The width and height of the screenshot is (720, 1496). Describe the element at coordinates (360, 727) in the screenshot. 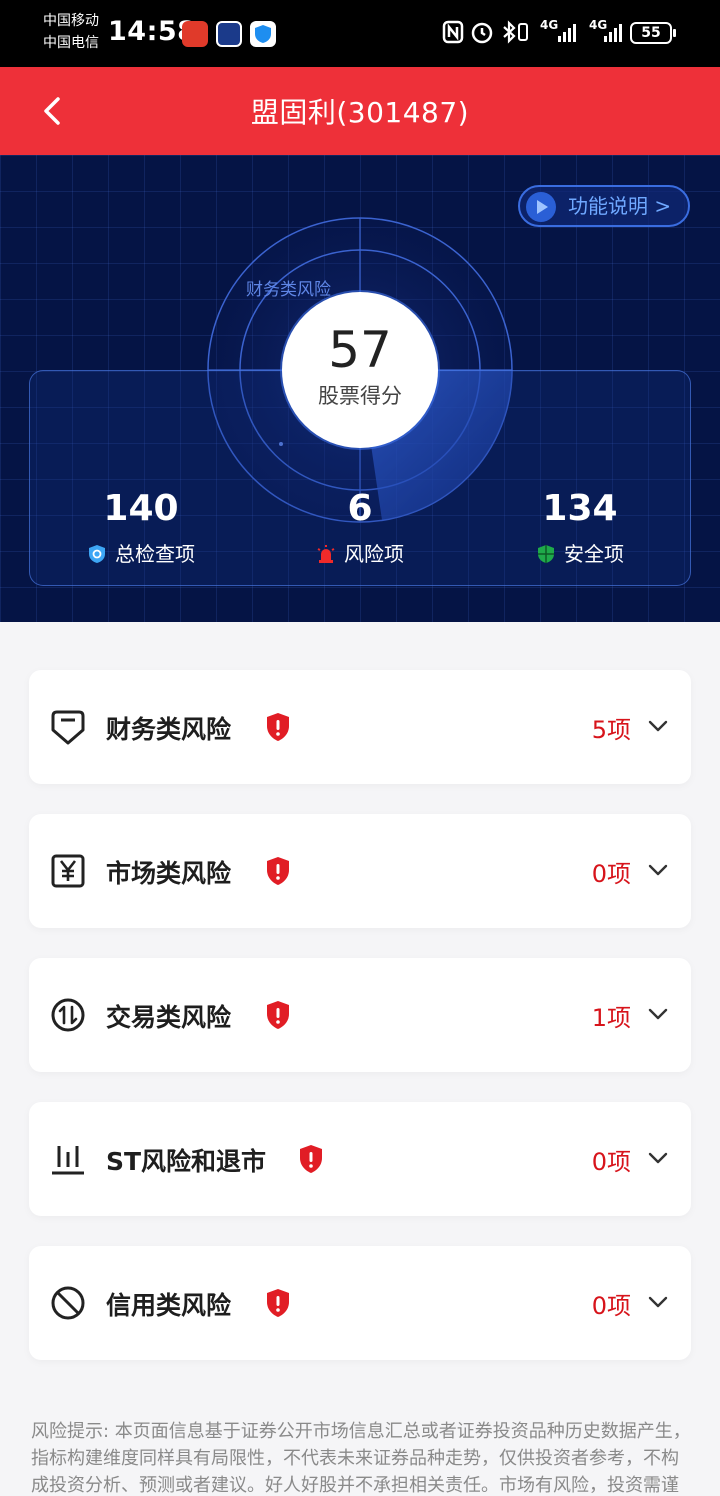

I see `risk-card-financial: 财务类风险 5项` at that location.